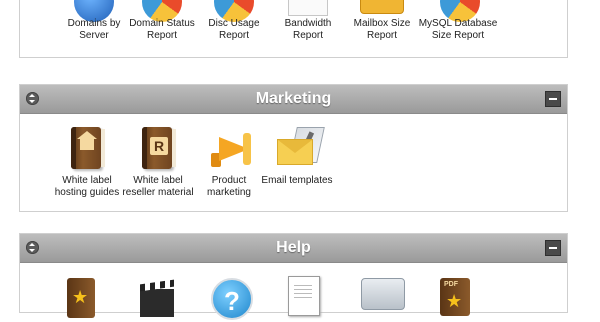  Describe the element at coordinates (87, 149) in the screenshot. I see `house-book-icon` at that location.